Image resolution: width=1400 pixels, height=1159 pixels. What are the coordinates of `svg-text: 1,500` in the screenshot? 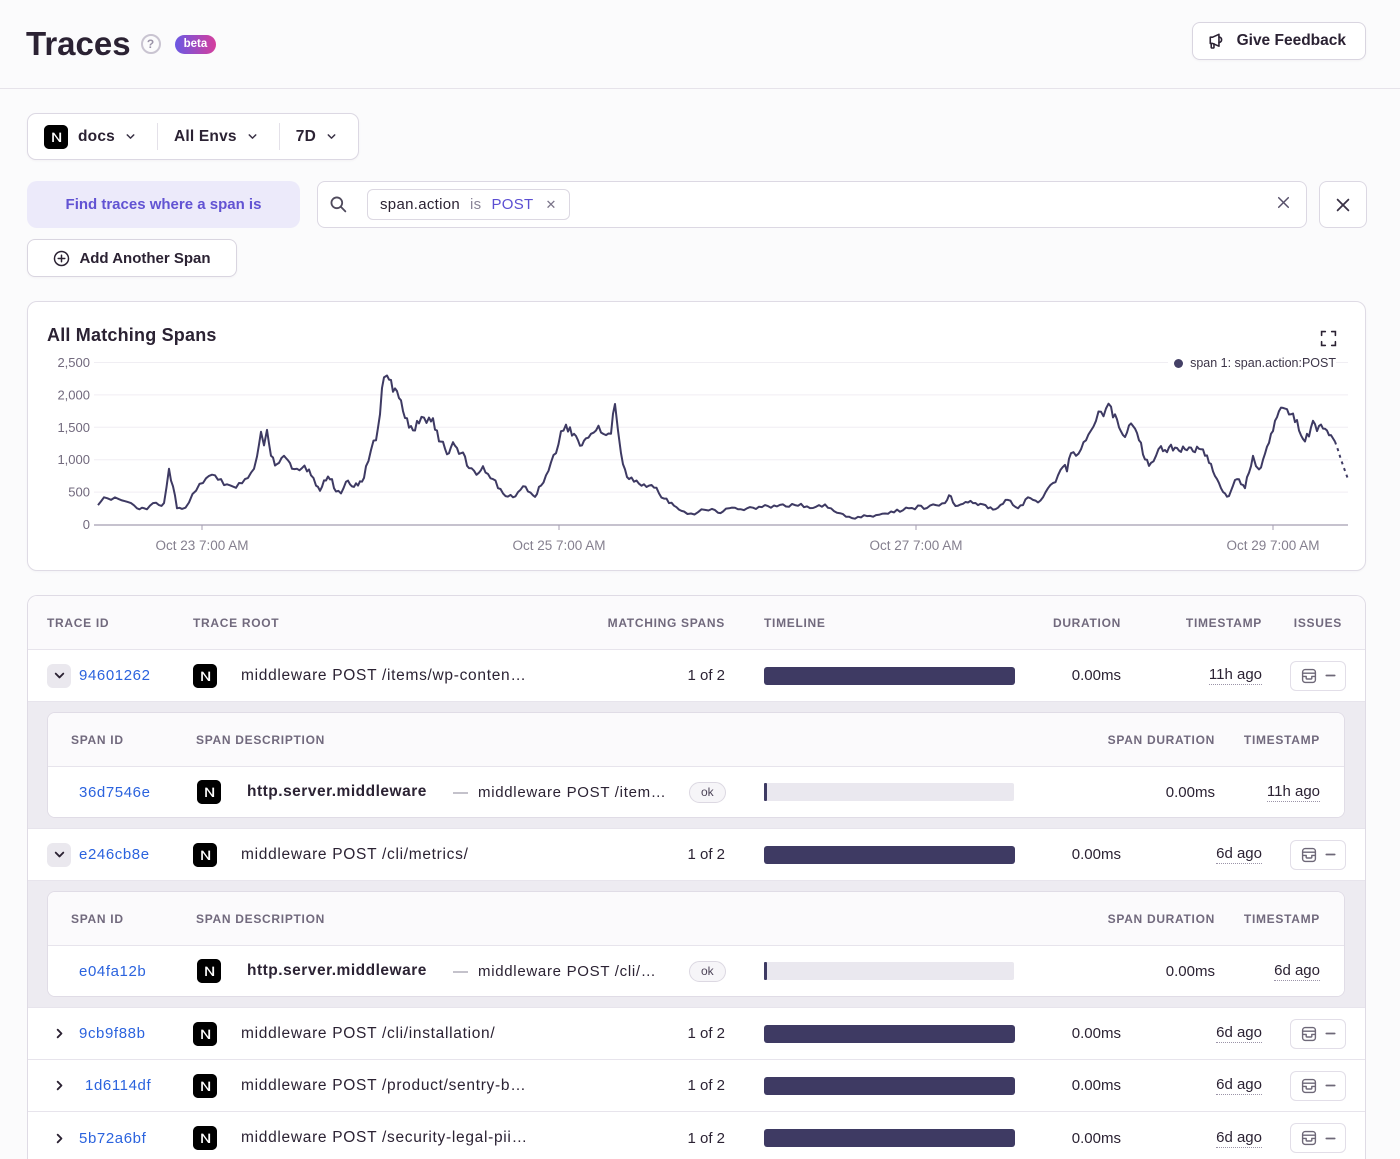 It's located at (73, 427).